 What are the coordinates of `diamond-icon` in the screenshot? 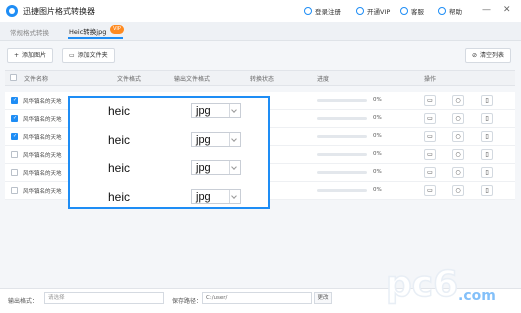 It's located at (360, 11).